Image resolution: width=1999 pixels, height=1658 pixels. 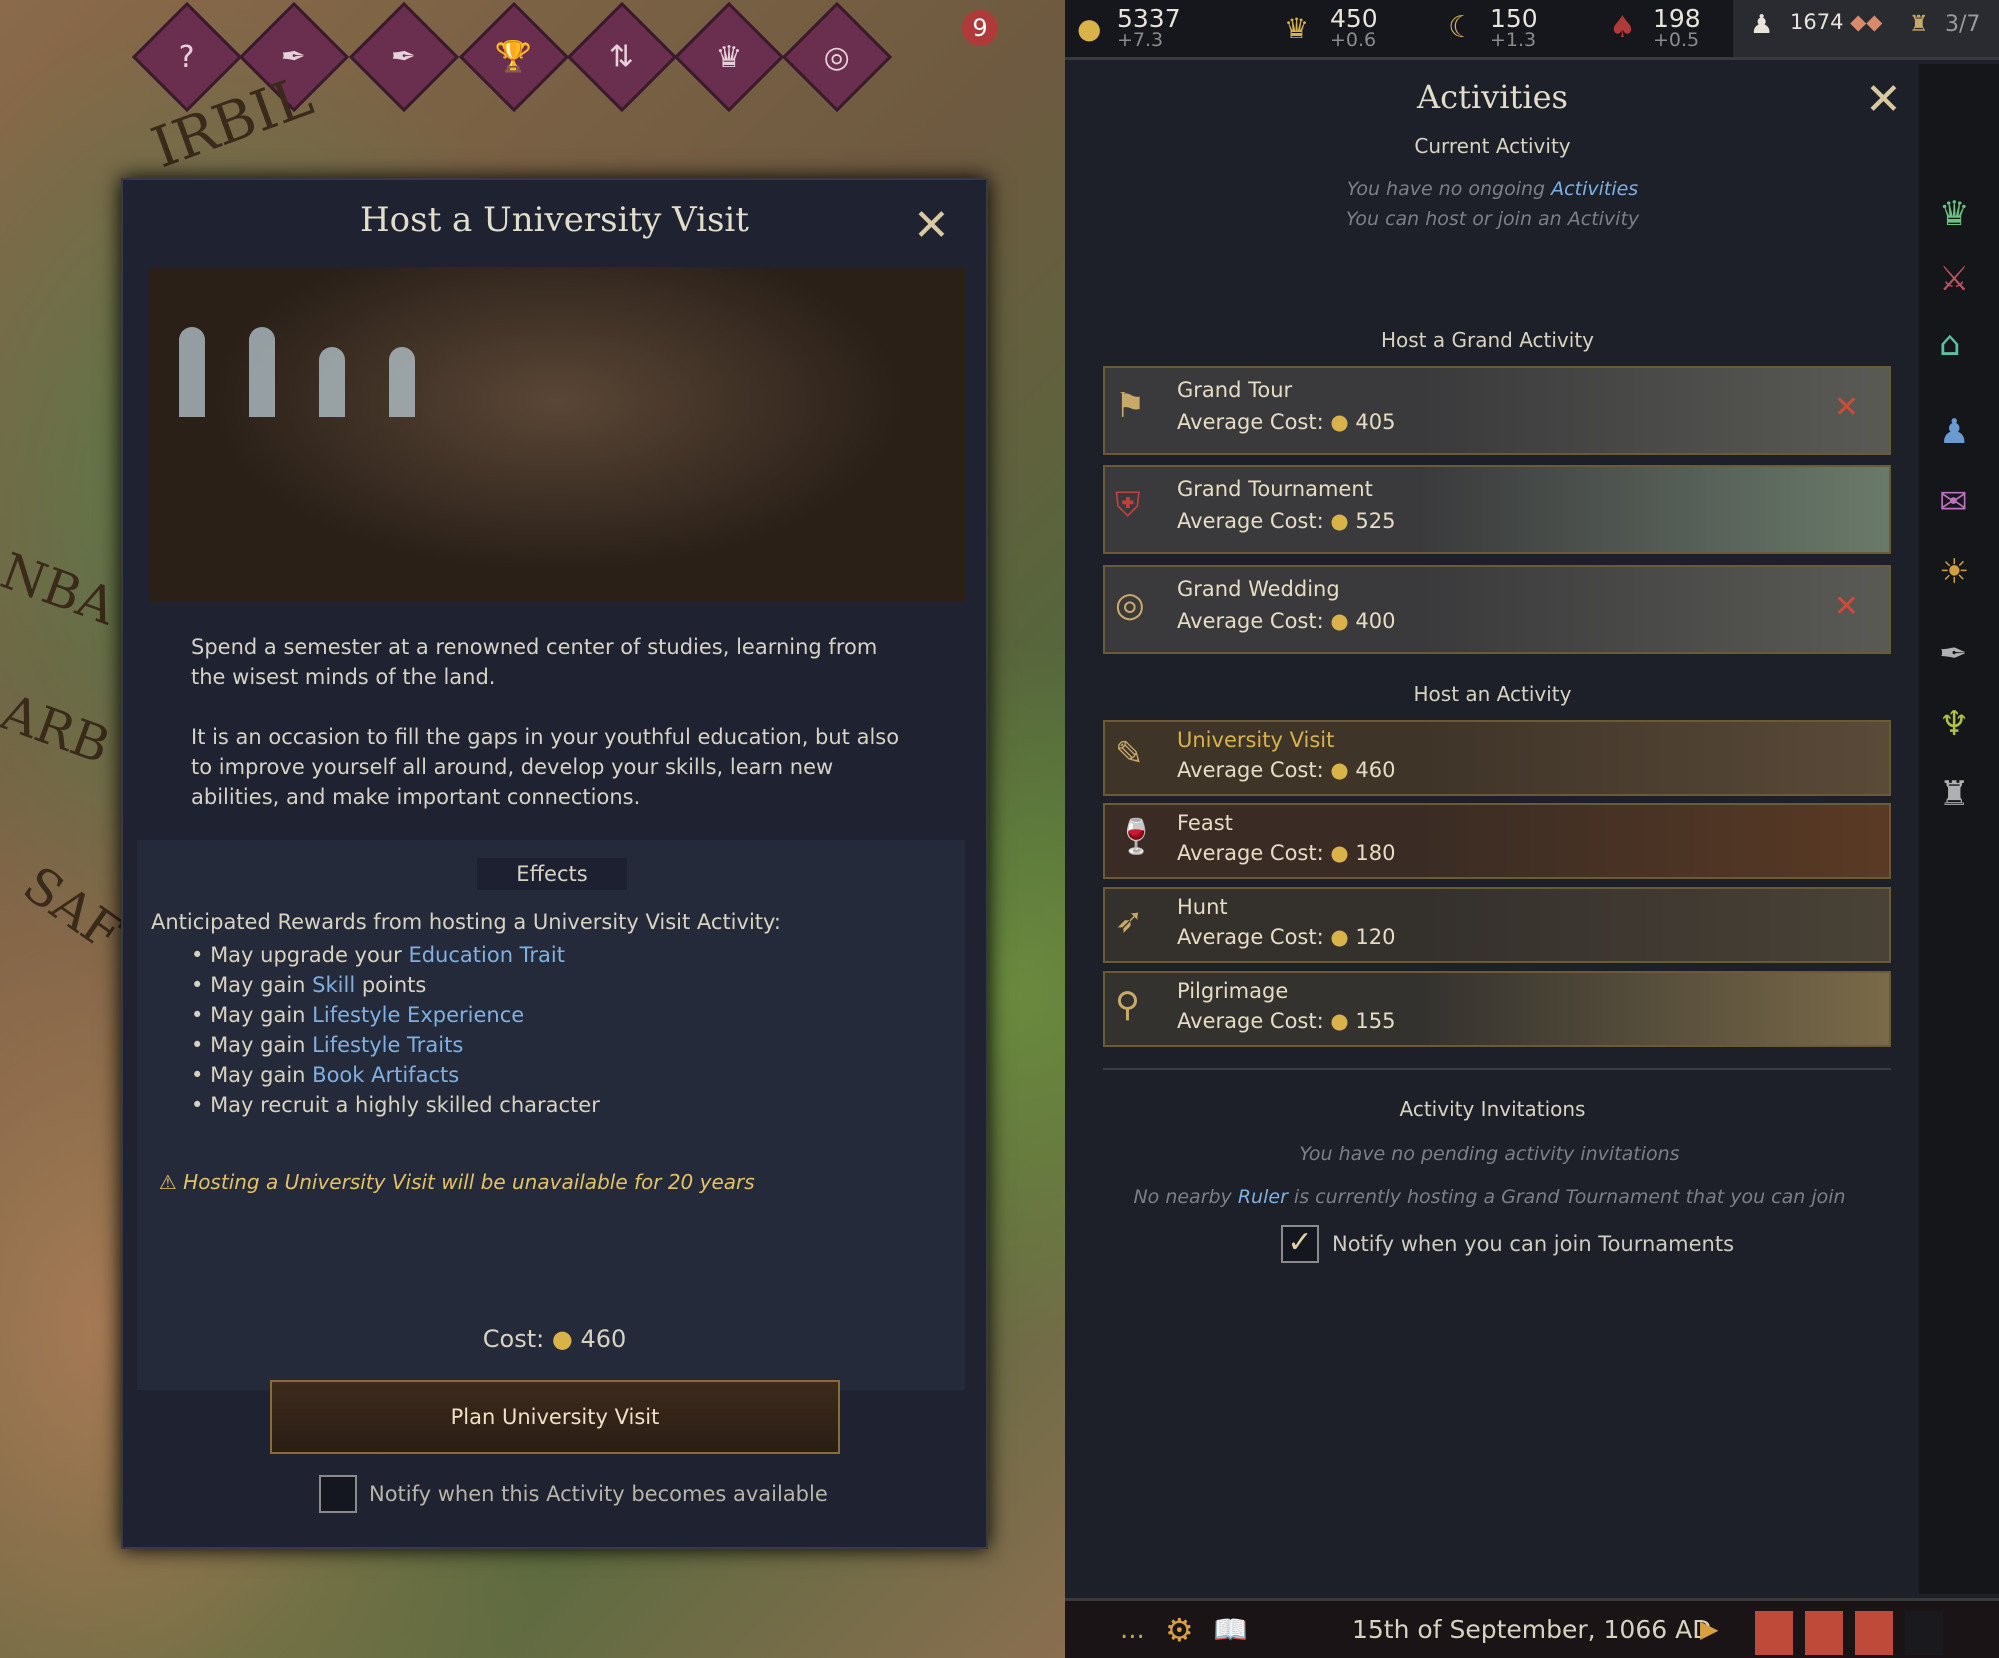 I want to click on piety-crescent-icon: ☾, so click(x=1461, y=27).